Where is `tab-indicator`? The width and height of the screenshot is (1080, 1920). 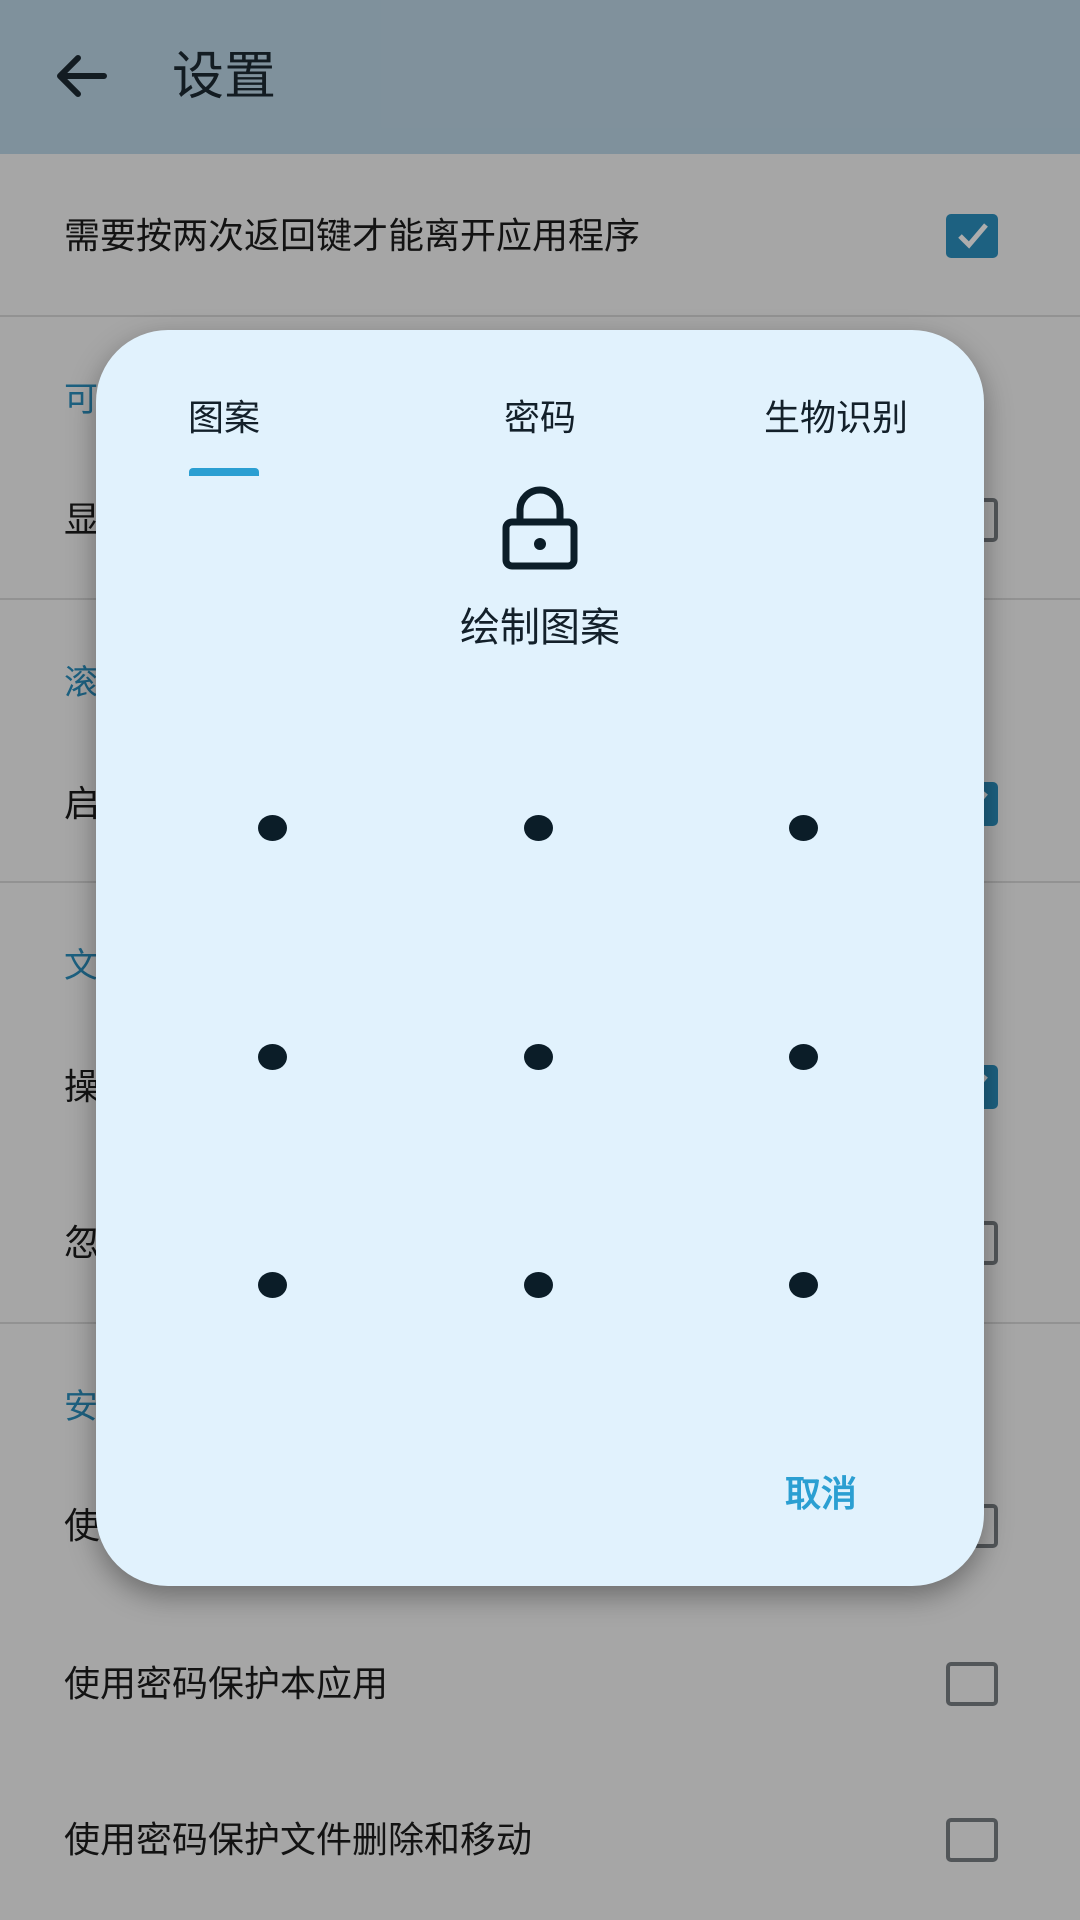 tab-indicator is located at coordinates (224, 472).